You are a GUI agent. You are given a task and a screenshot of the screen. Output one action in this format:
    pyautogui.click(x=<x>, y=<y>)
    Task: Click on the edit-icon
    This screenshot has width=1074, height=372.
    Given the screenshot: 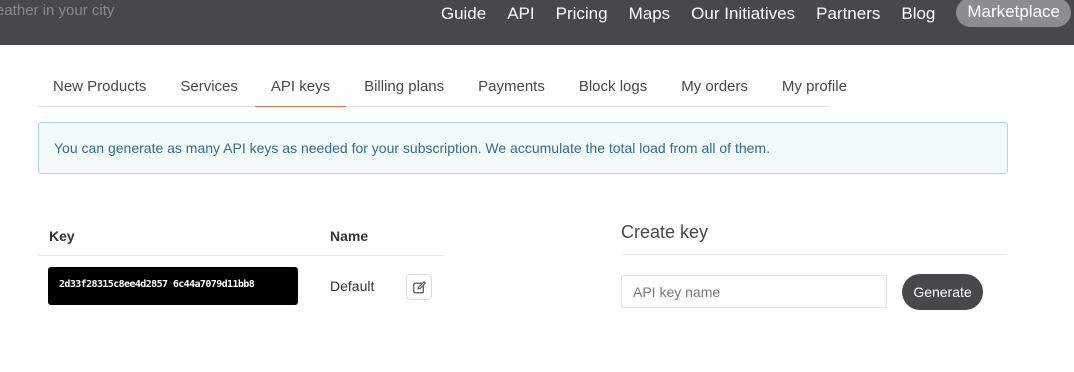 What is the action you would take?
    pyautogui.click(x=419, y=287)
    